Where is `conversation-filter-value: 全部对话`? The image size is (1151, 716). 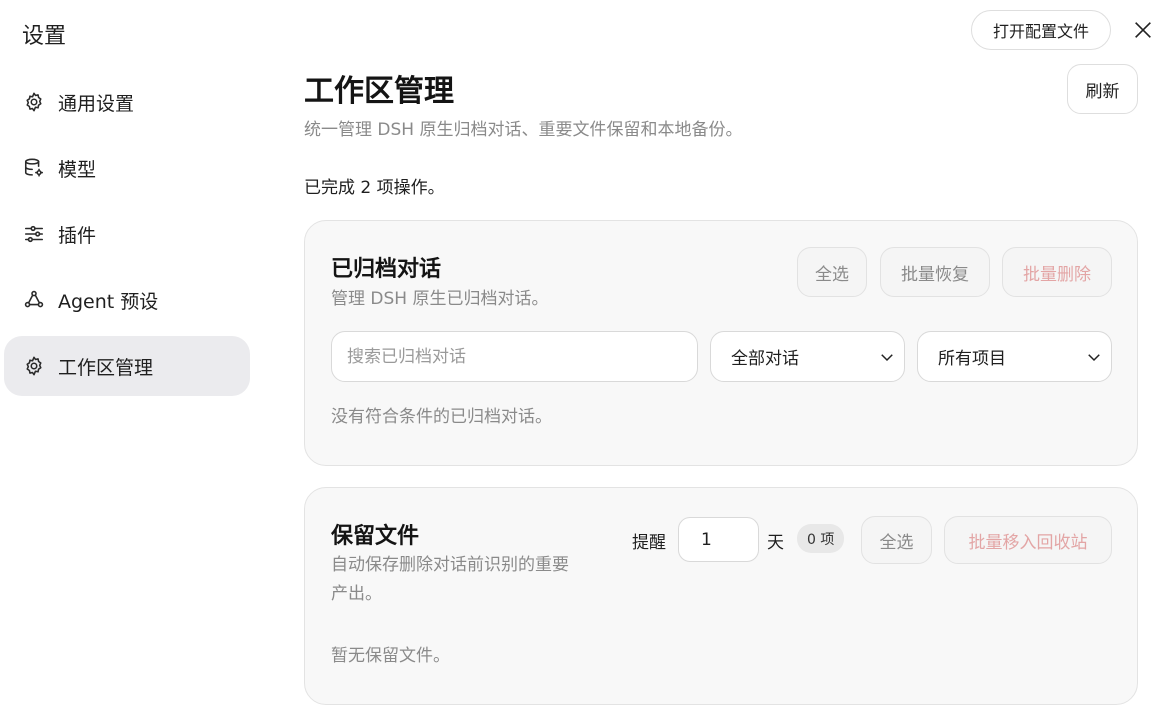 conversation-filter-value: 全部对话 is located at coordinates (765, 359).